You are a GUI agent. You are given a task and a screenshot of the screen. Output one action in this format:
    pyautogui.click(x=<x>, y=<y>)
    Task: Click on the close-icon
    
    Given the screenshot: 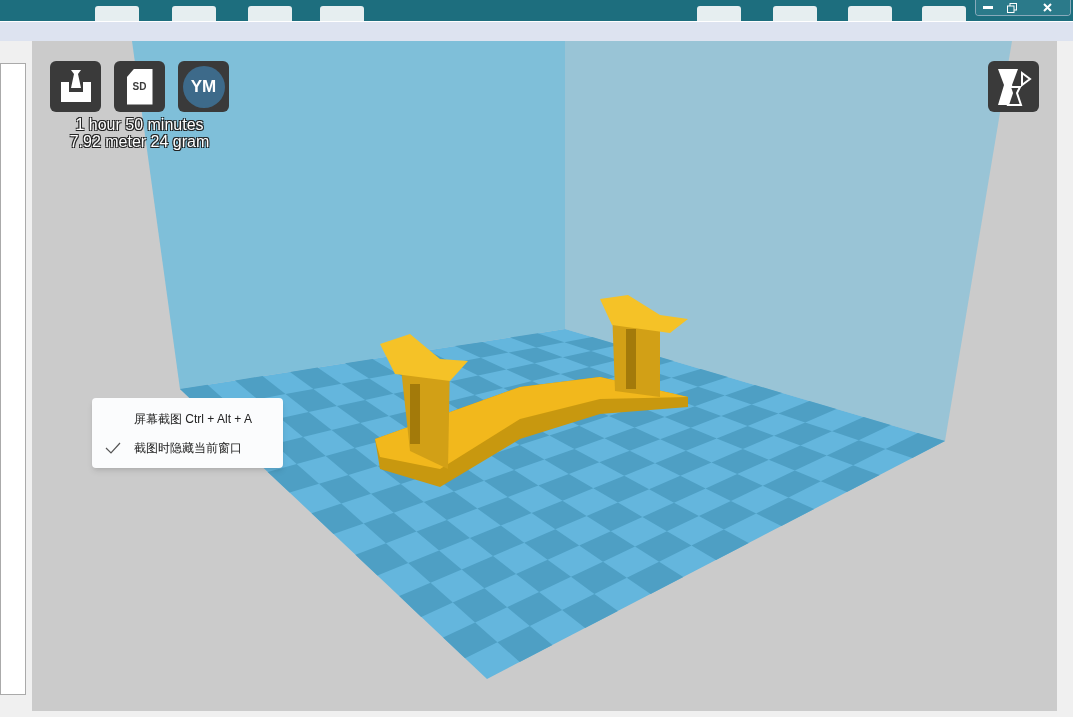 What is the action you would take?
    pyautogui.click(x=1047, y=7)
    